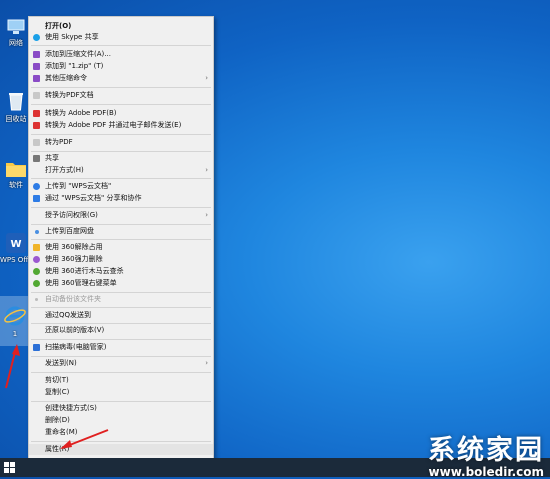 The width and height of the screenshot is (550, 479). What do you see at coordinates (12, 366) in the screenshot?
I see `arrow-to-file-icon` at bounding box center [12, 366].